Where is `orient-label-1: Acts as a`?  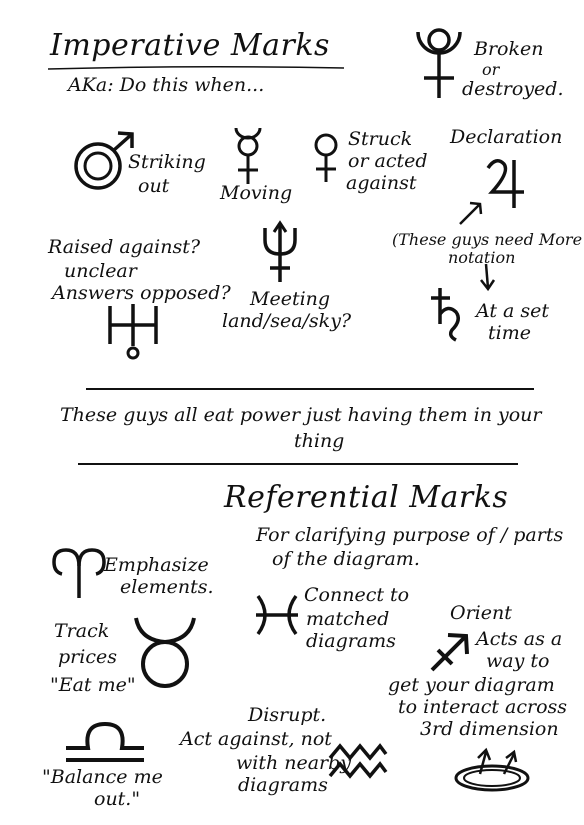
orient-label-1: Acts as a is located at coordinates (519, 639).